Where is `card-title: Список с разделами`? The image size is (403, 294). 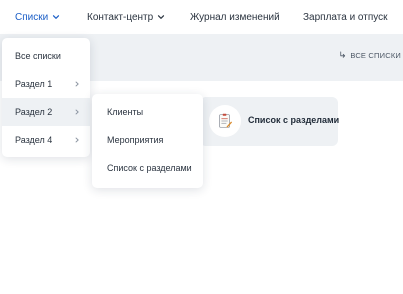
card-title: Список с разделами is located at coordinates (294, 120).